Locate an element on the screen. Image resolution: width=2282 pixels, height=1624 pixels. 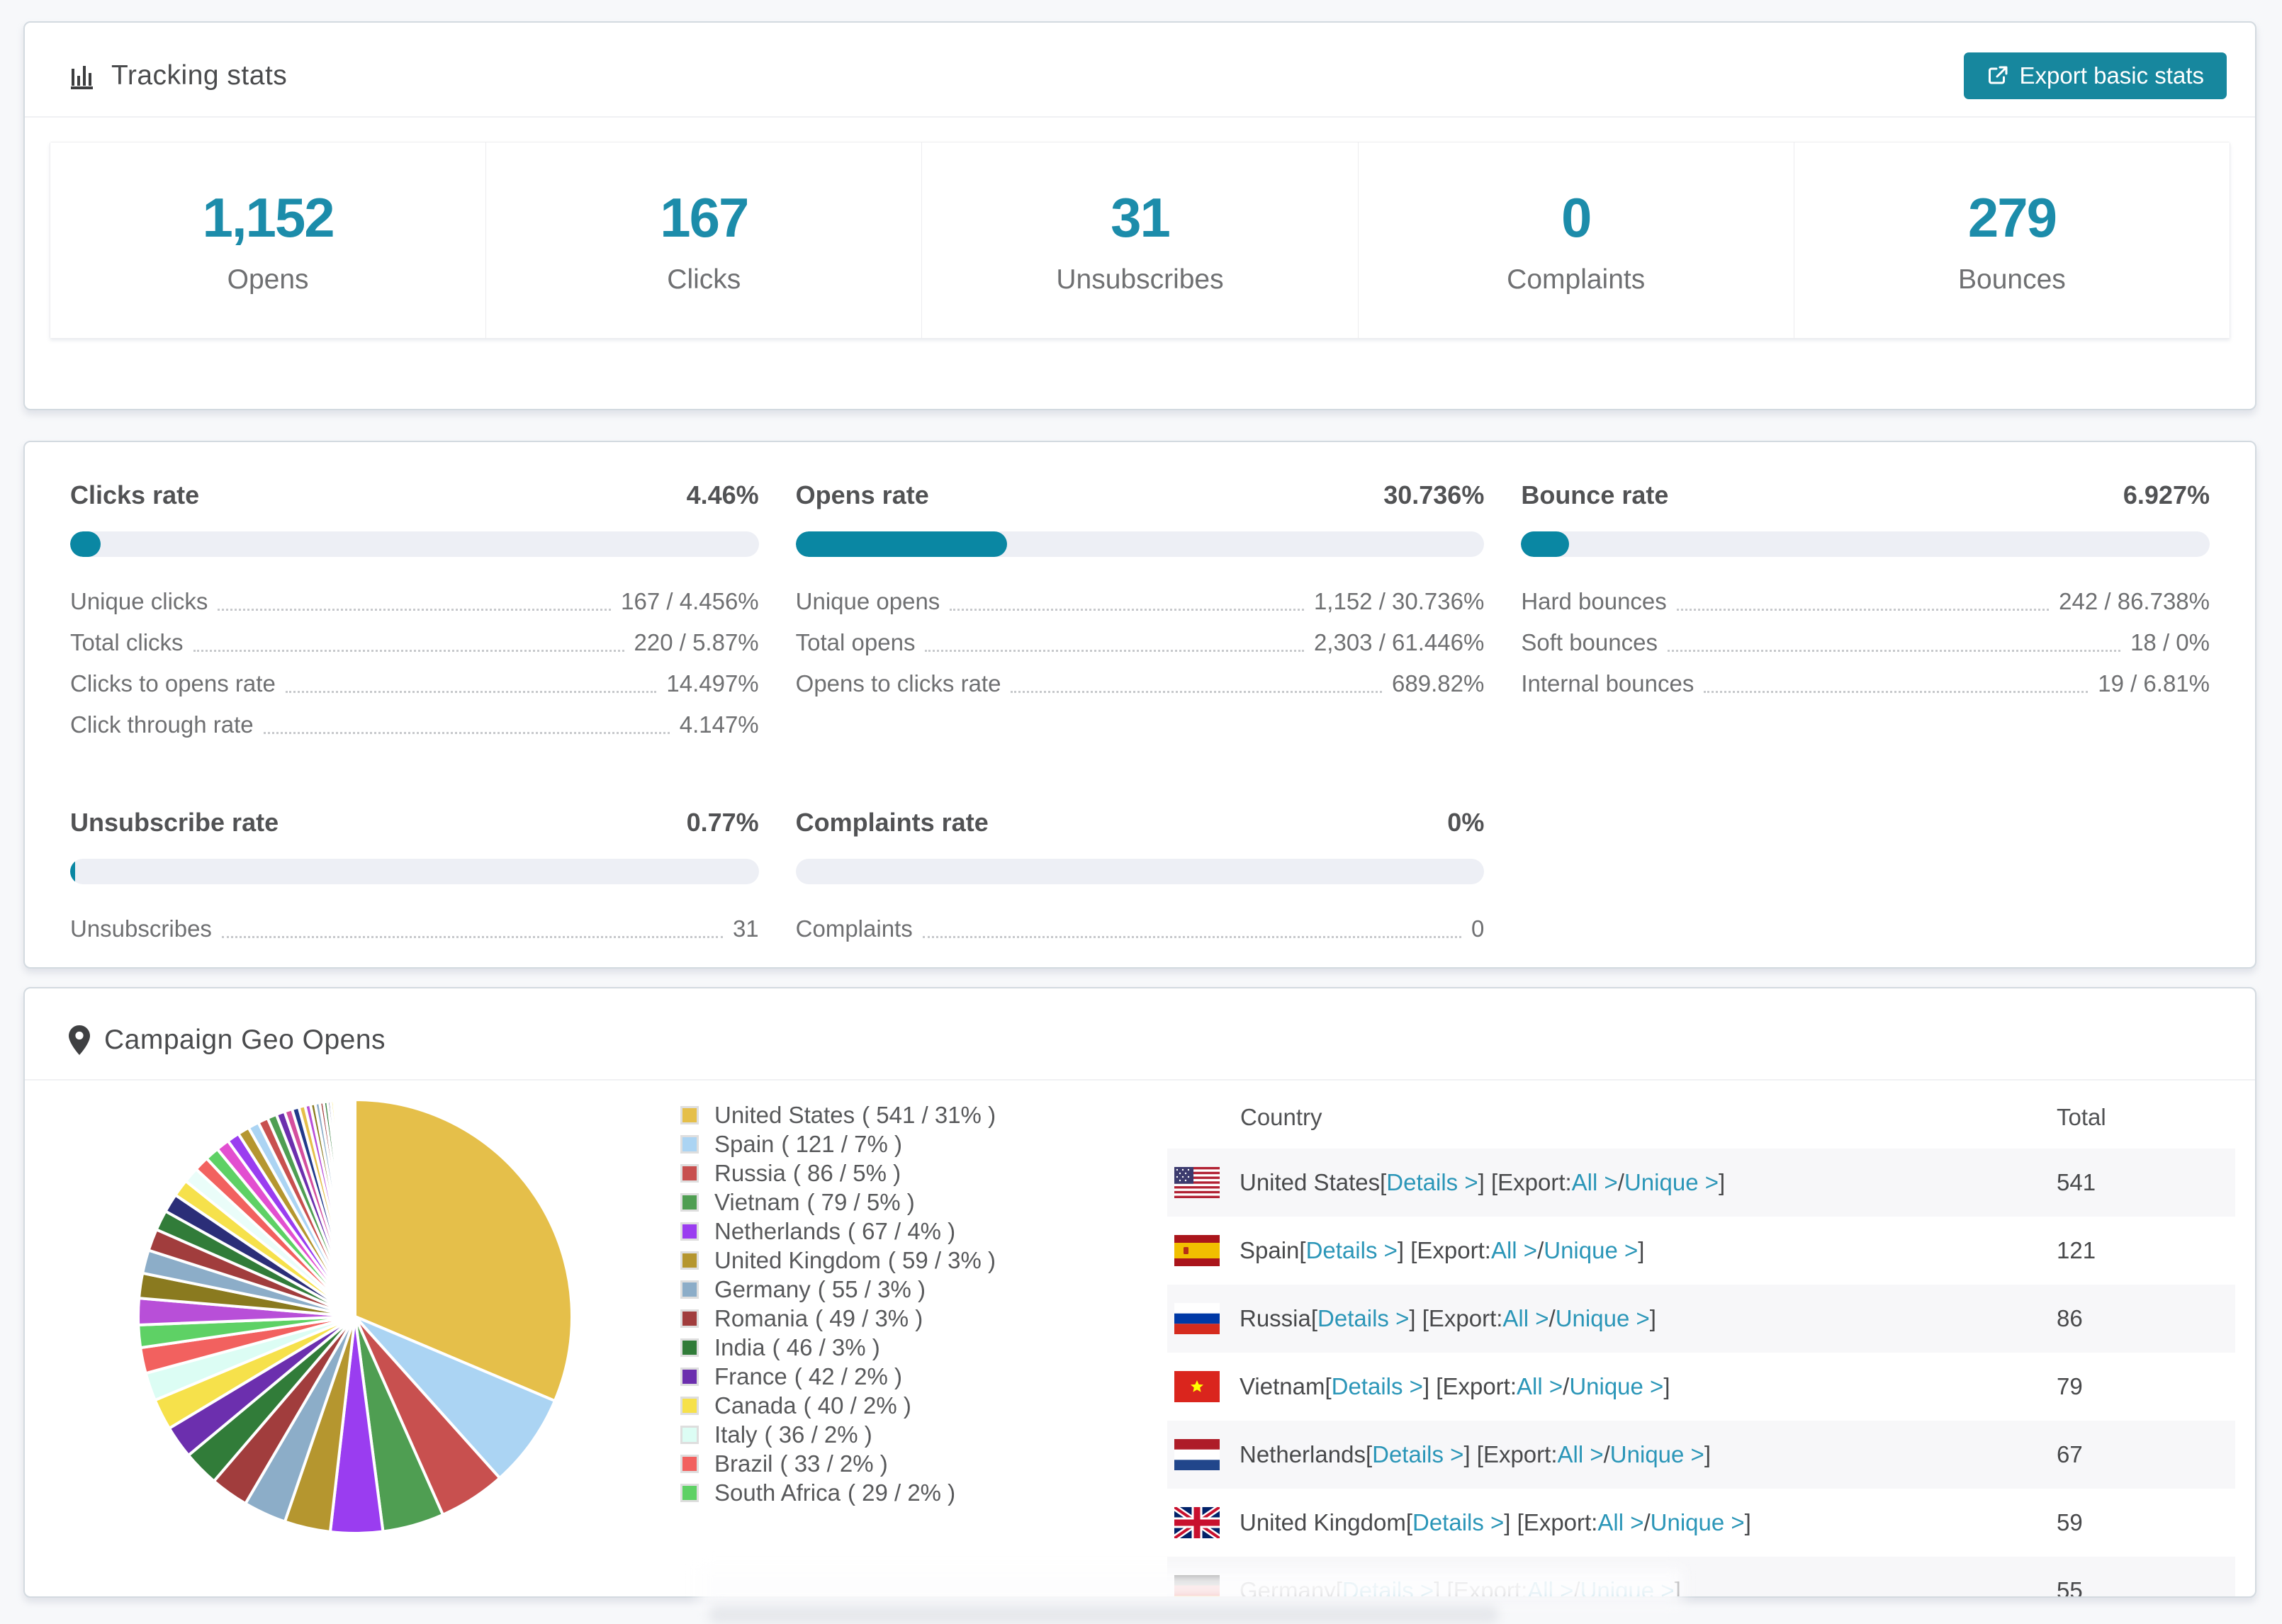
country-total: 67 is located at coordinates (2070, 1454).